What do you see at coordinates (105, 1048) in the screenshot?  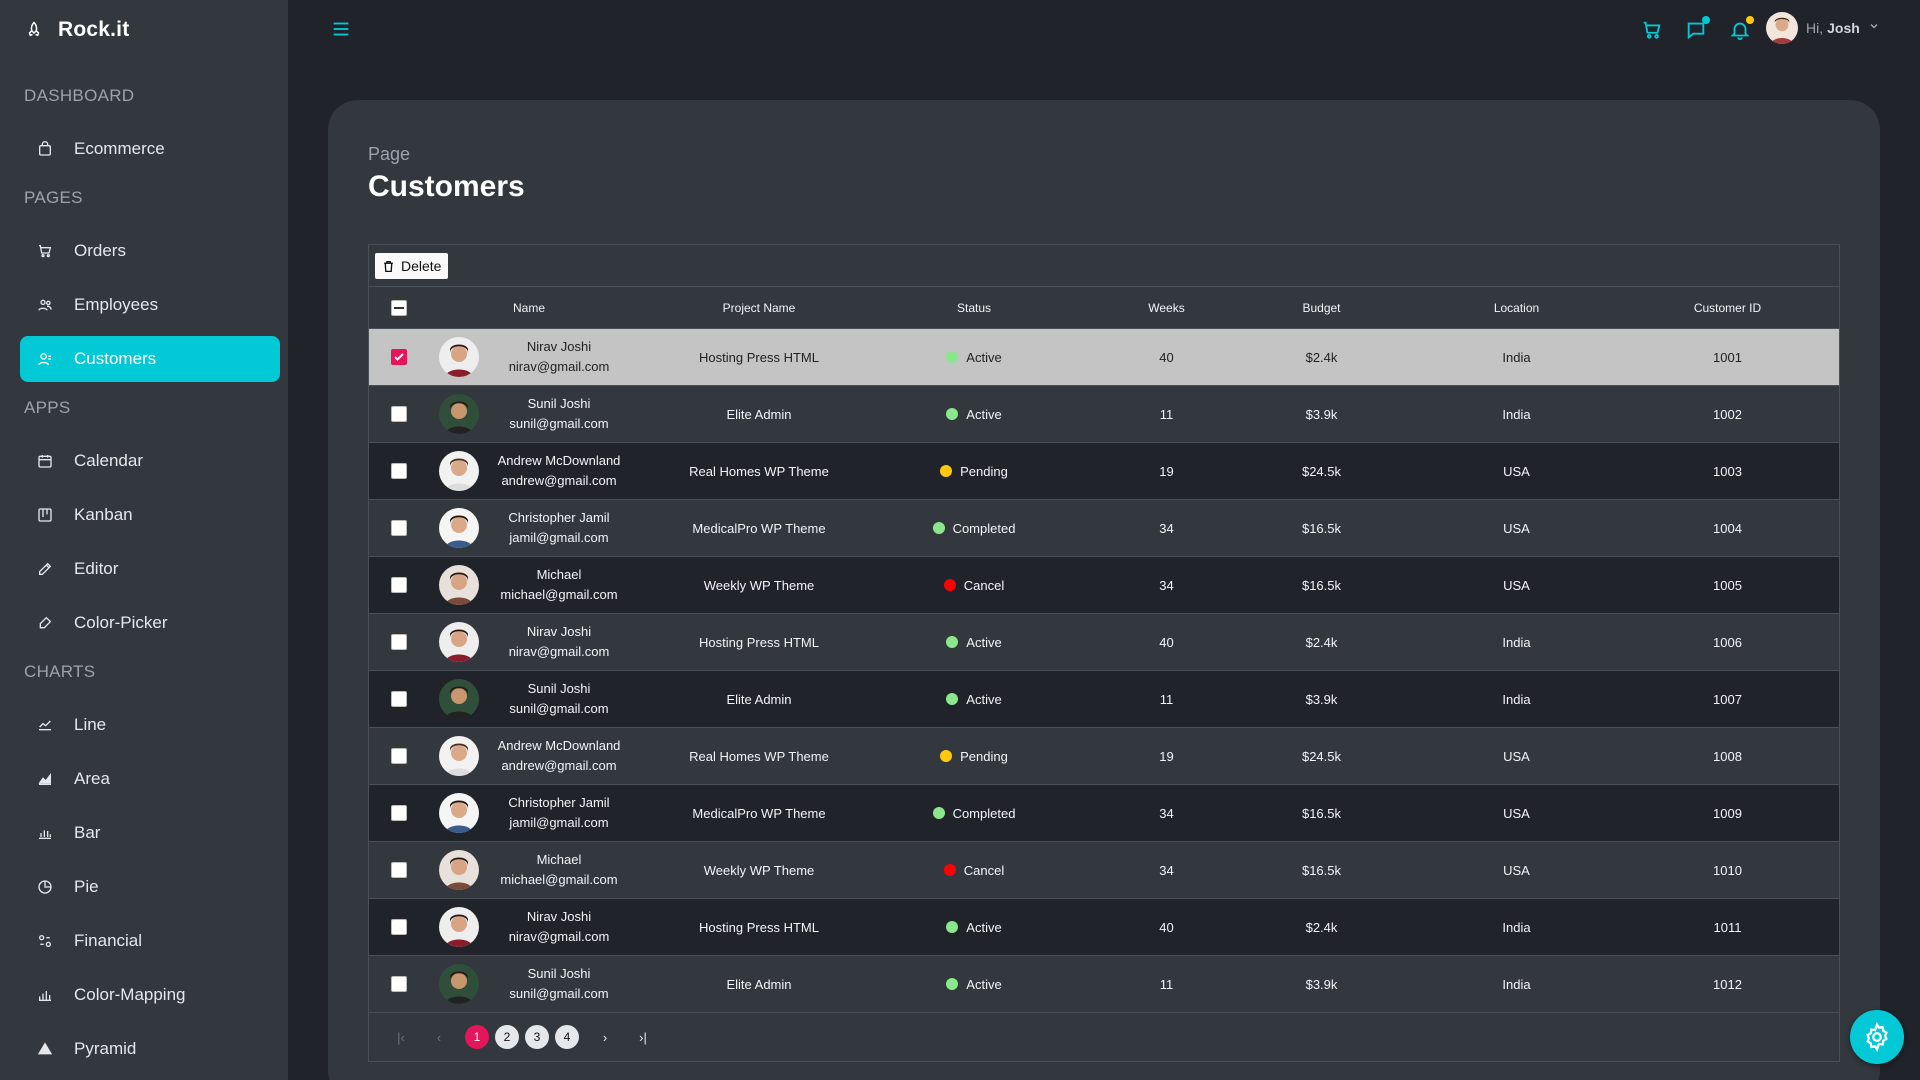 I see `sidebar-item-label: Pyramid` at bounding box center [105, 1048].